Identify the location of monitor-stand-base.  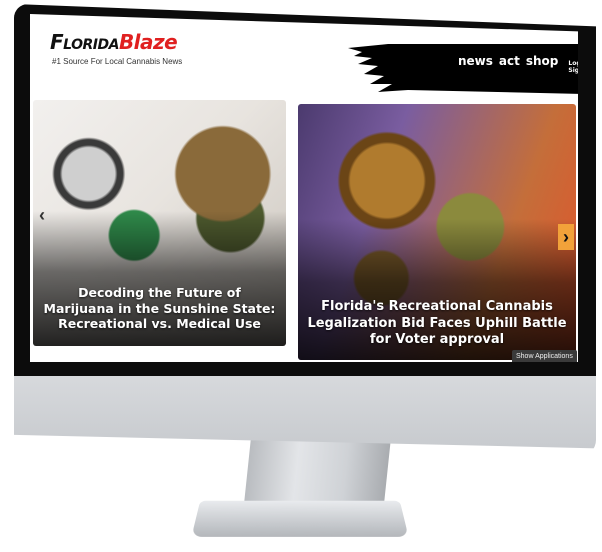
(300, 518).